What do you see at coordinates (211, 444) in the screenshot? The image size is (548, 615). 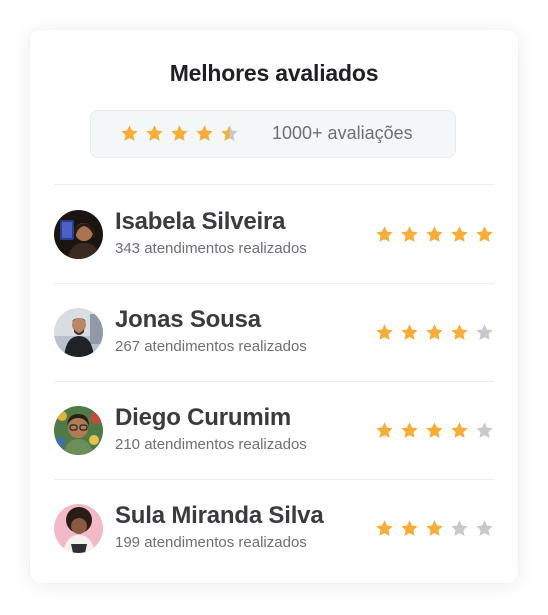 I see `person-appointments: 210 atendimentos realizados` at bounding box center [211, 444].